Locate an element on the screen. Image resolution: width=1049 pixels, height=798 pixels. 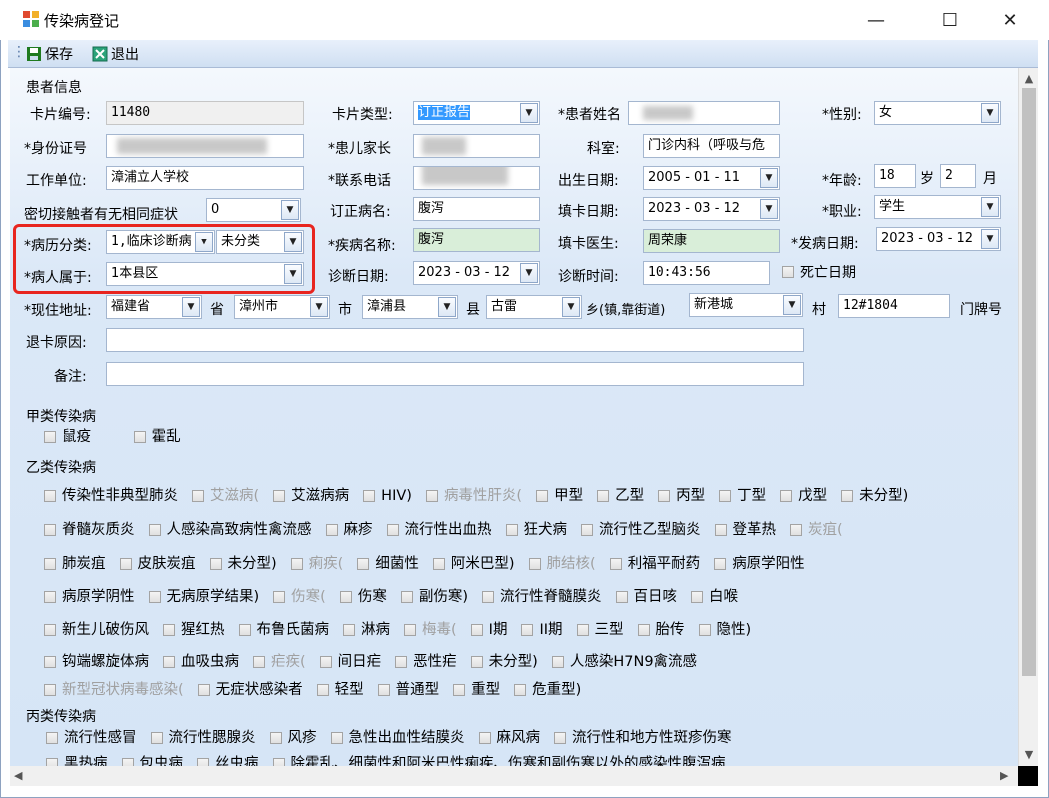
class-a-item: 鼠疫 is located at coordinates (67, 435).